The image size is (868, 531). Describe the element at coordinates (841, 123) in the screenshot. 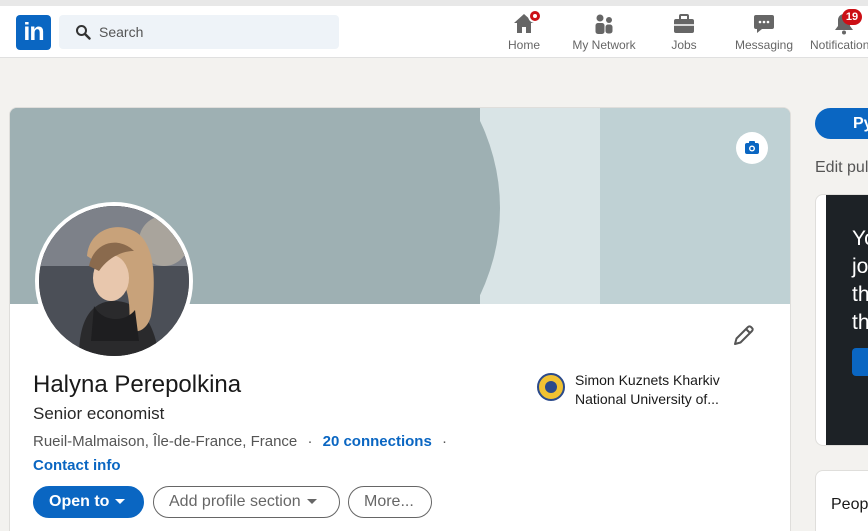

I see `sidebar-primary-button: Py` at that location.